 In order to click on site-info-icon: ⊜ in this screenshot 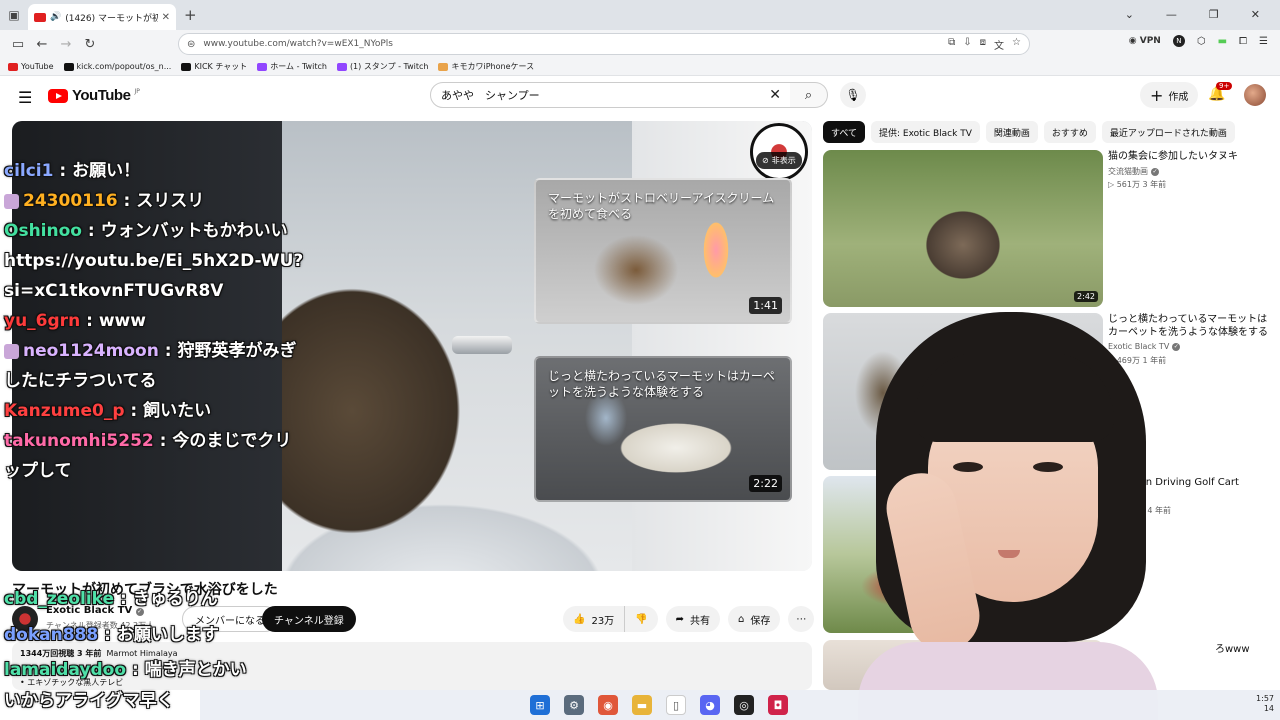, I will do `click(191, 44)`.